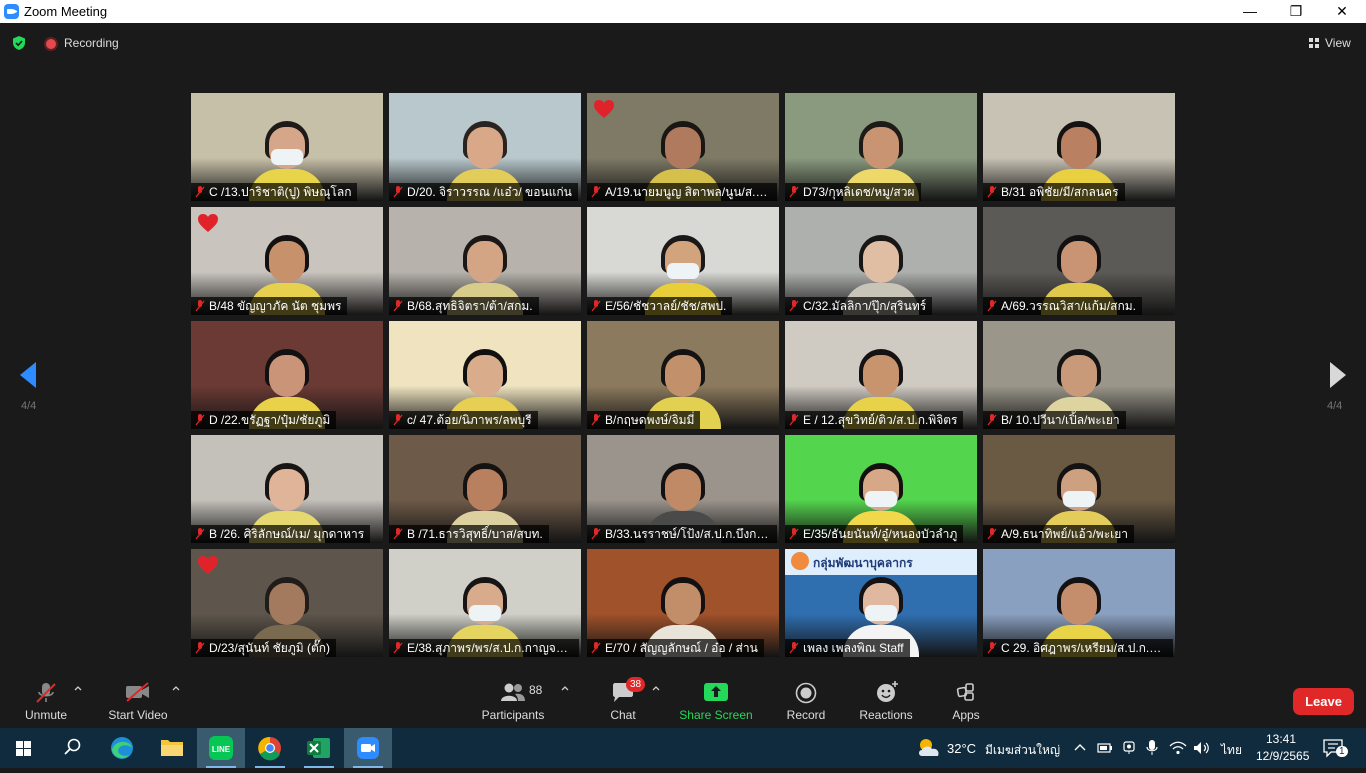 The height and width of the screenshot is (773, 1366). What do you see at coordinates (806, 693) in the screenshot?
I see `record-icon` at bounding box center [806, 693].